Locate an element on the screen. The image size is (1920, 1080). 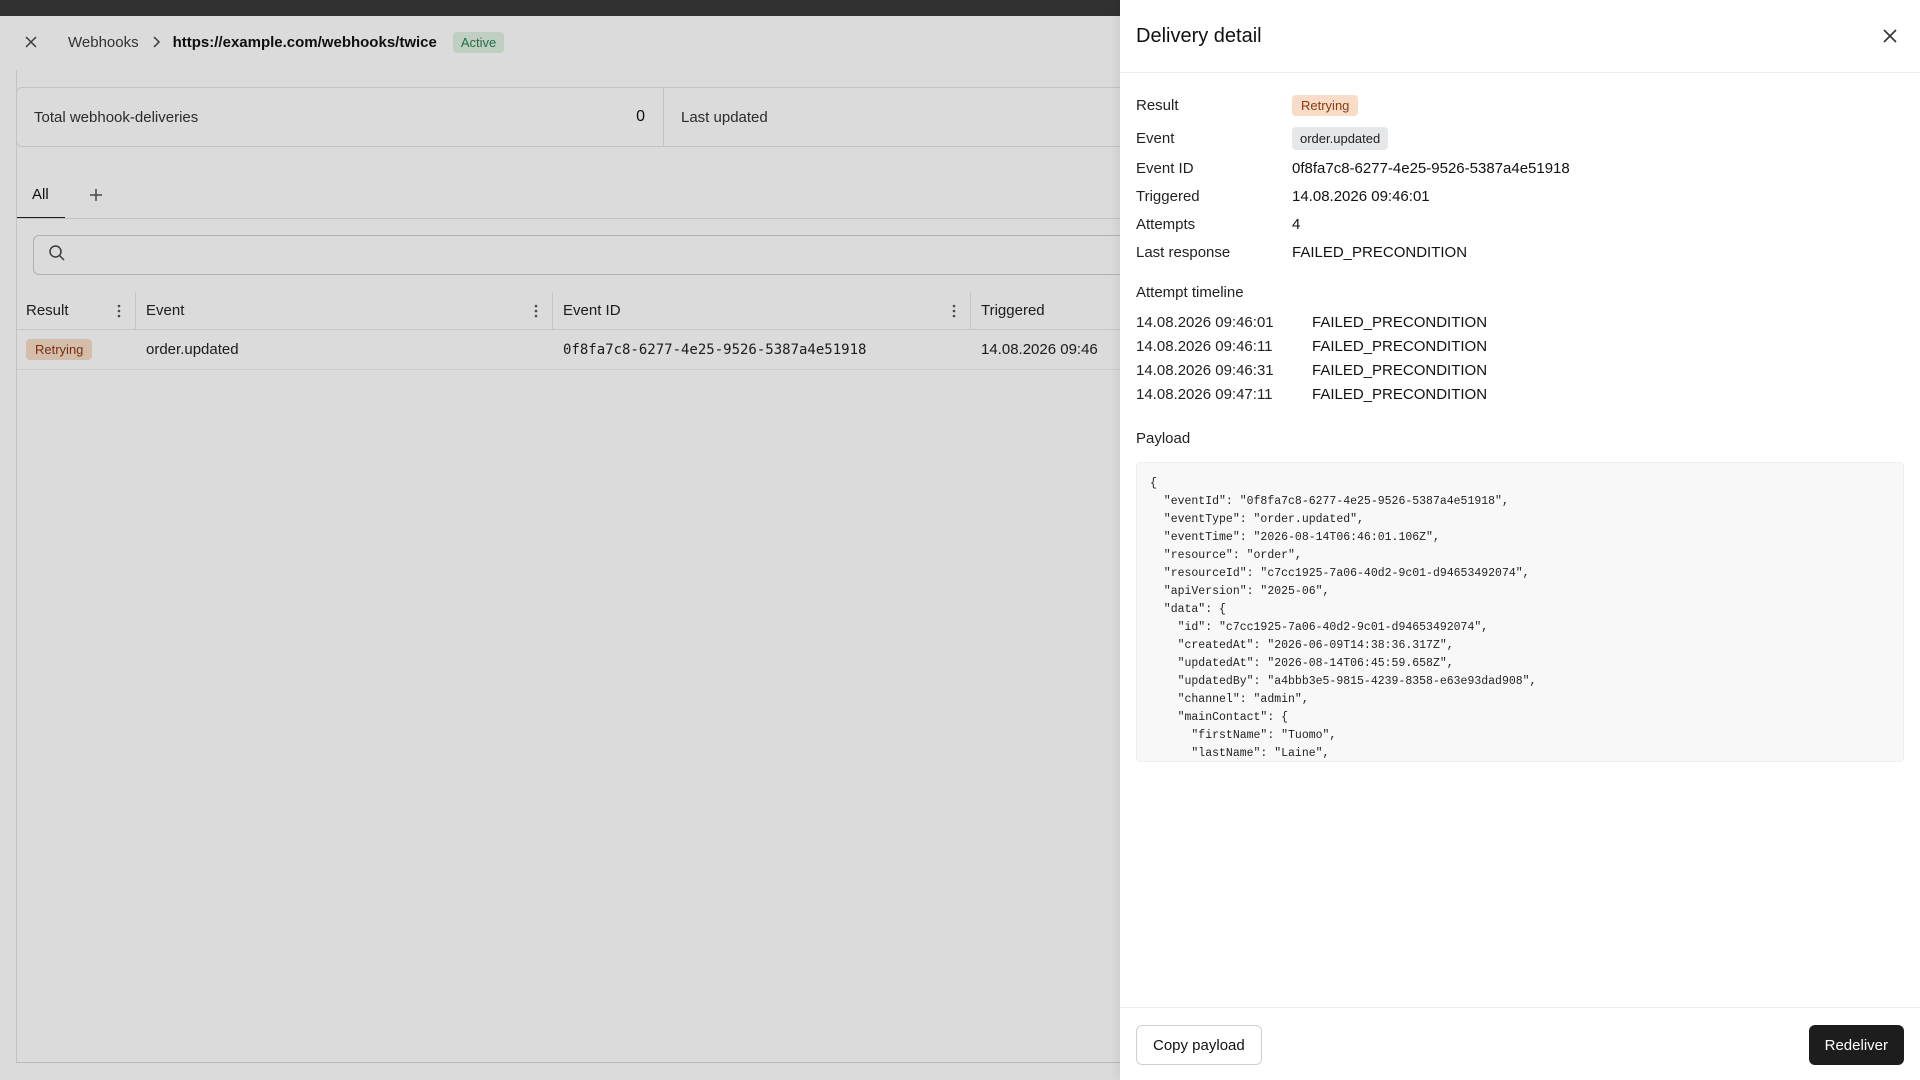
copy-payload-button: Copy payload is located at coordinates (1199, 1045).